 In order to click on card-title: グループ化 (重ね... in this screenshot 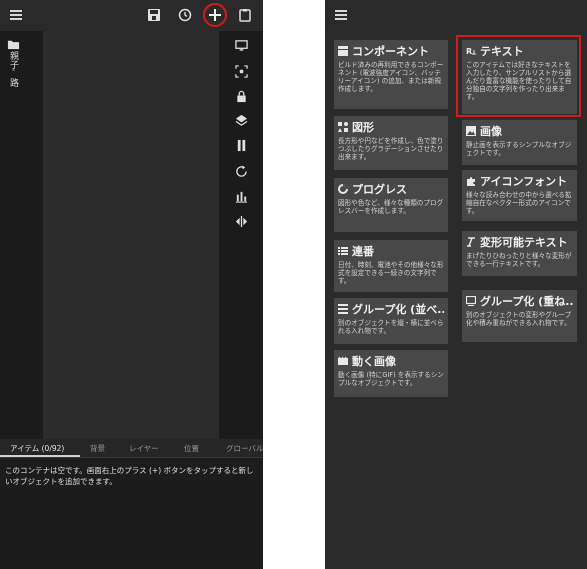, I will do `click(526, 301)`.